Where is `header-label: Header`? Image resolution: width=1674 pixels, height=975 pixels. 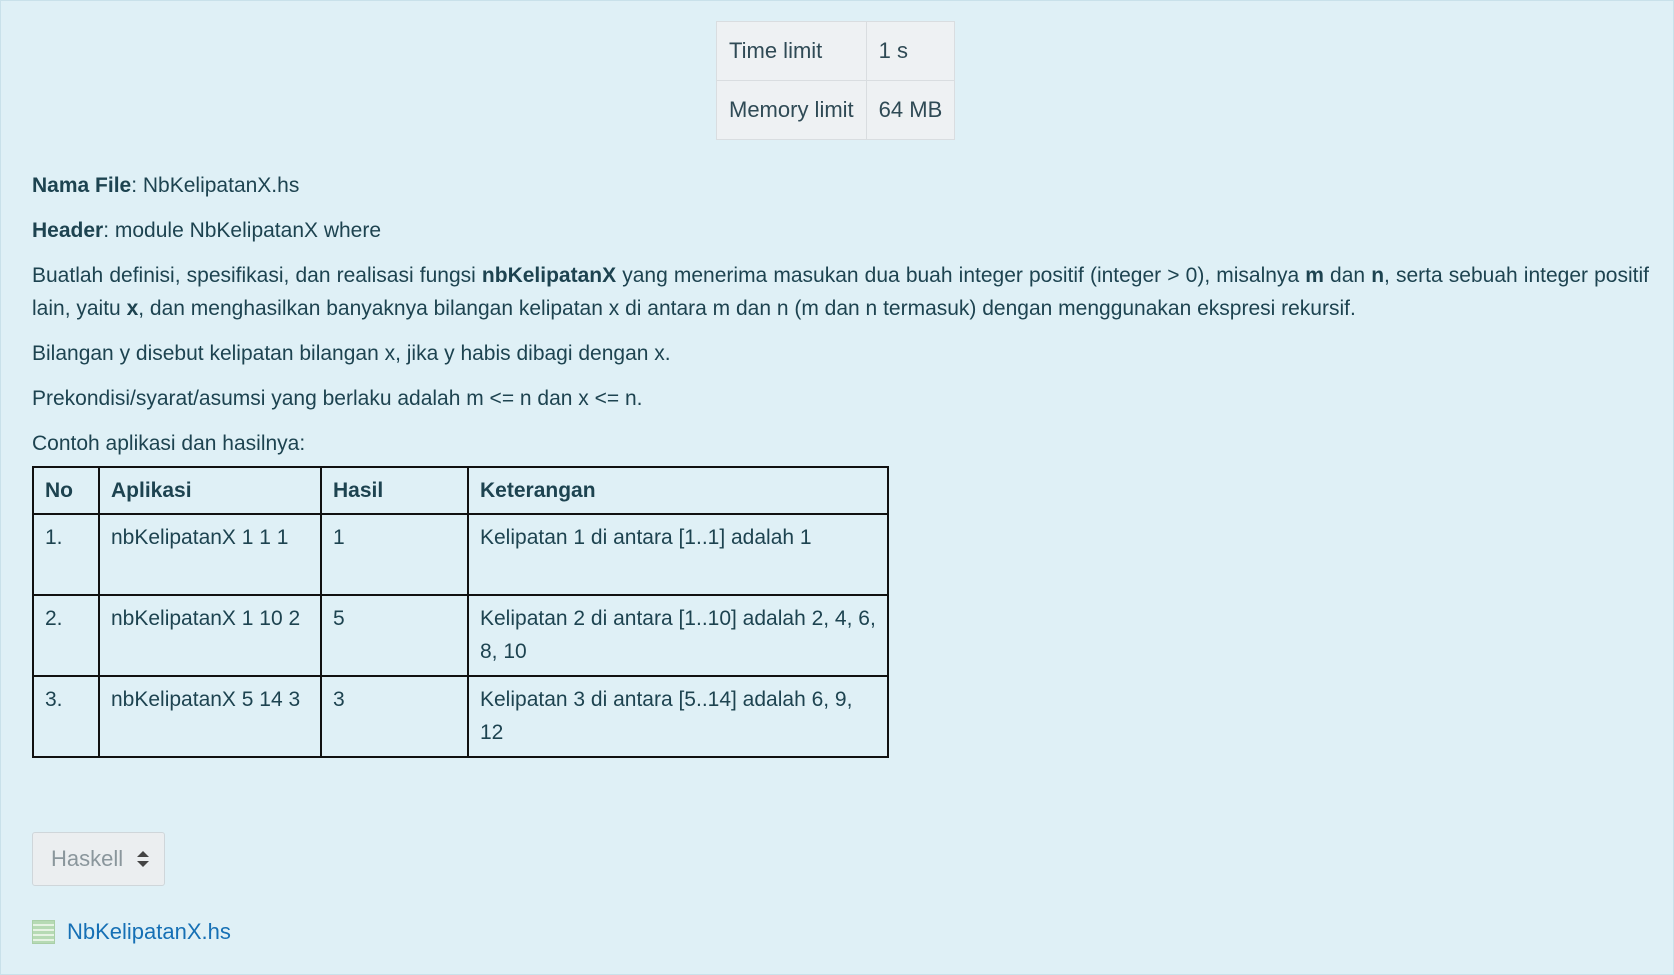 header-label: Header is located at coordinates (68, 230).